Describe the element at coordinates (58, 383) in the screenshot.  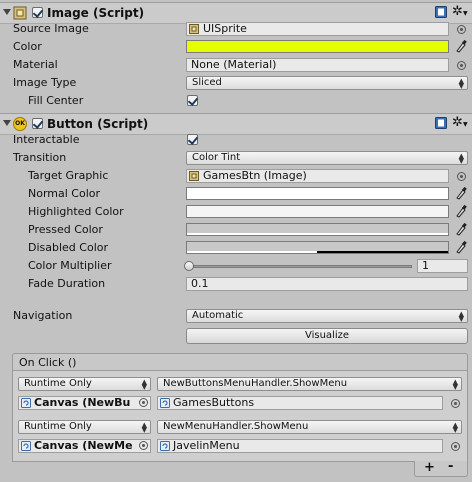
I see `runtime-mode-value: Runtime Only` at that location.